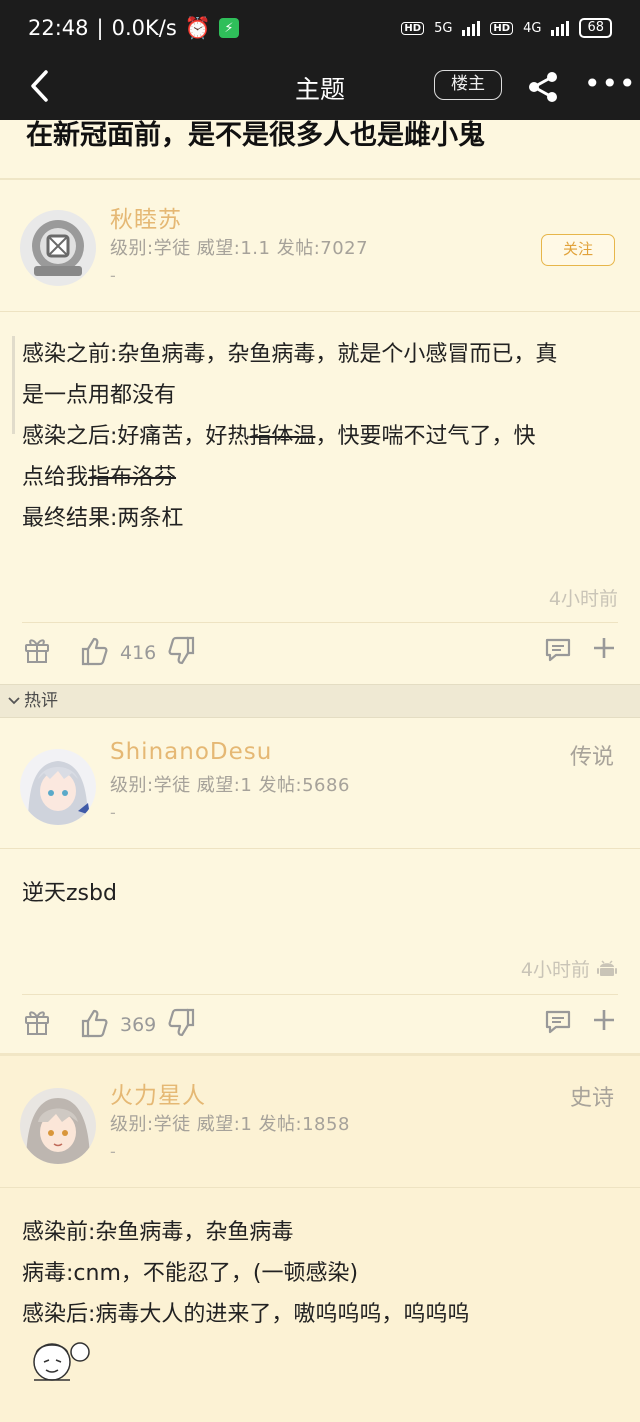 The image size is (640, 1422). I want to click on author-meta: 级别:学徒 威望:1.1 发帖:7027, so click(239, 248).